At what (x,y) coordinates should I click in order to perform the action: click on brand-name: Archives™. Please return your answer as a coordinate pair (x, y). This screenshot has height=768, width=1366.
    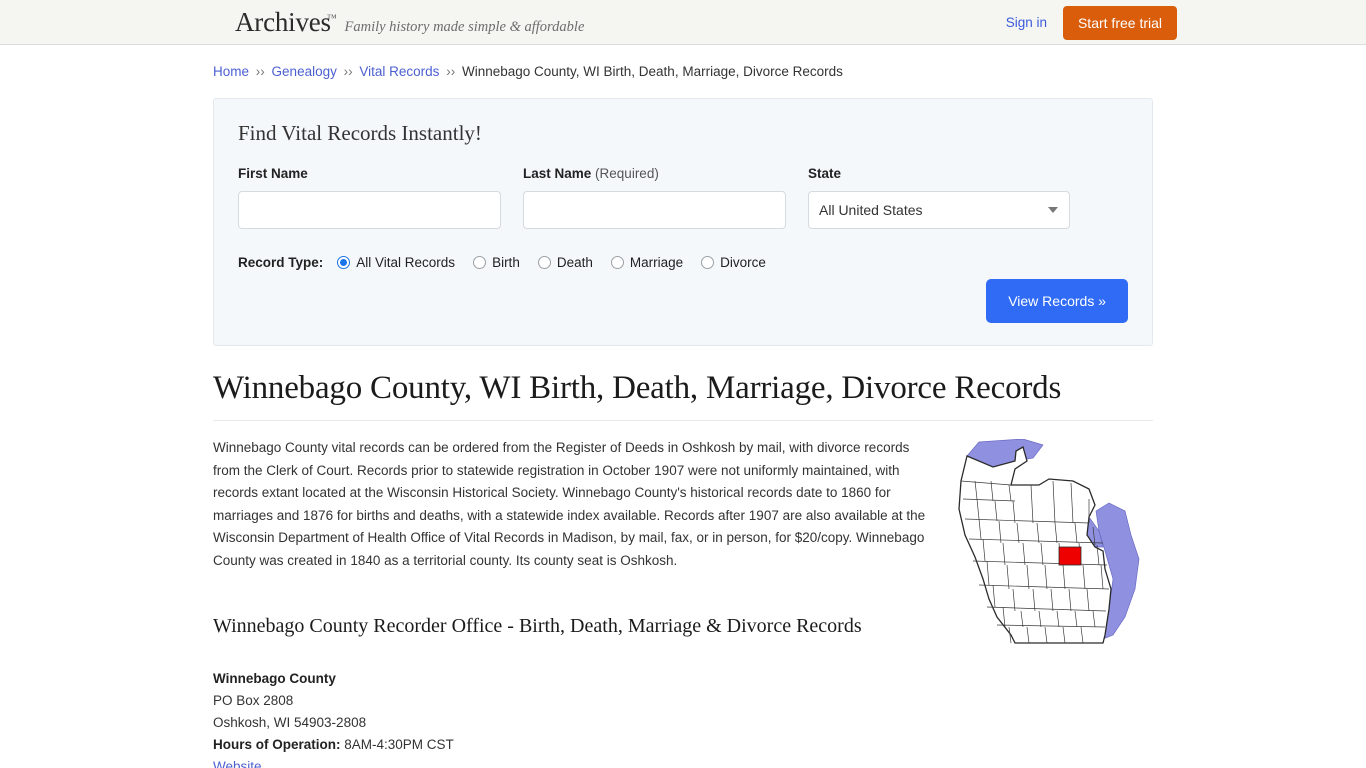
    Looking at the image, I should click on (286, 22).